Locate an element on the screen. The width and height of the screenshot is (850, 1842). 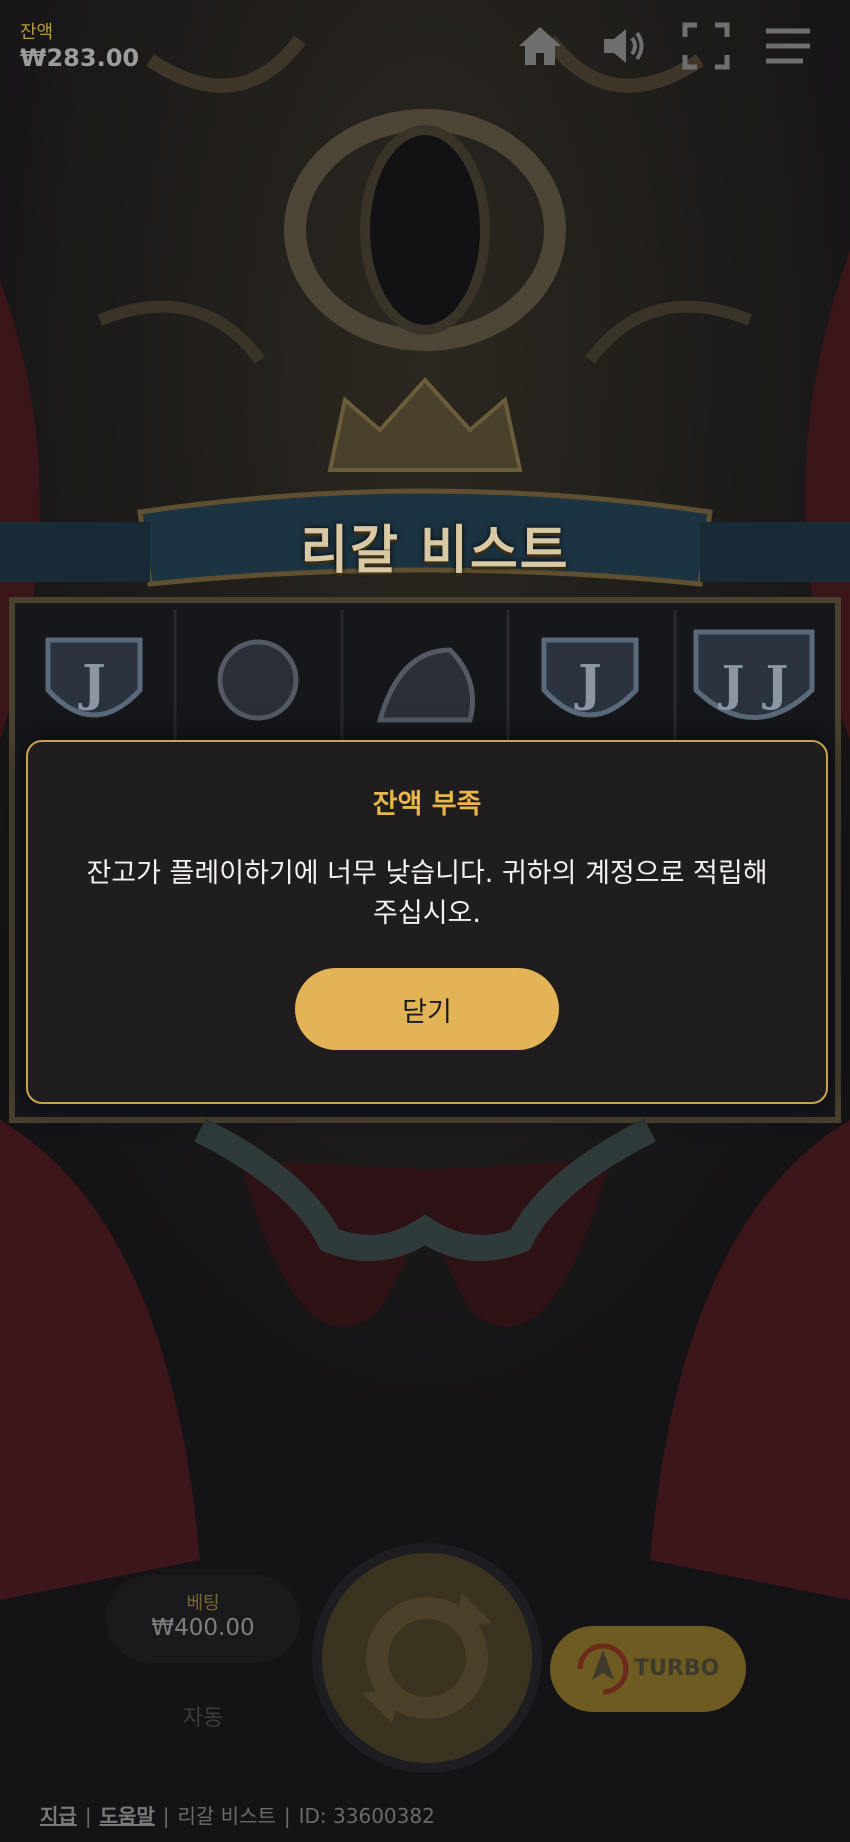
game-title: 리갈 비스트 is located at coordinates (435, 551).